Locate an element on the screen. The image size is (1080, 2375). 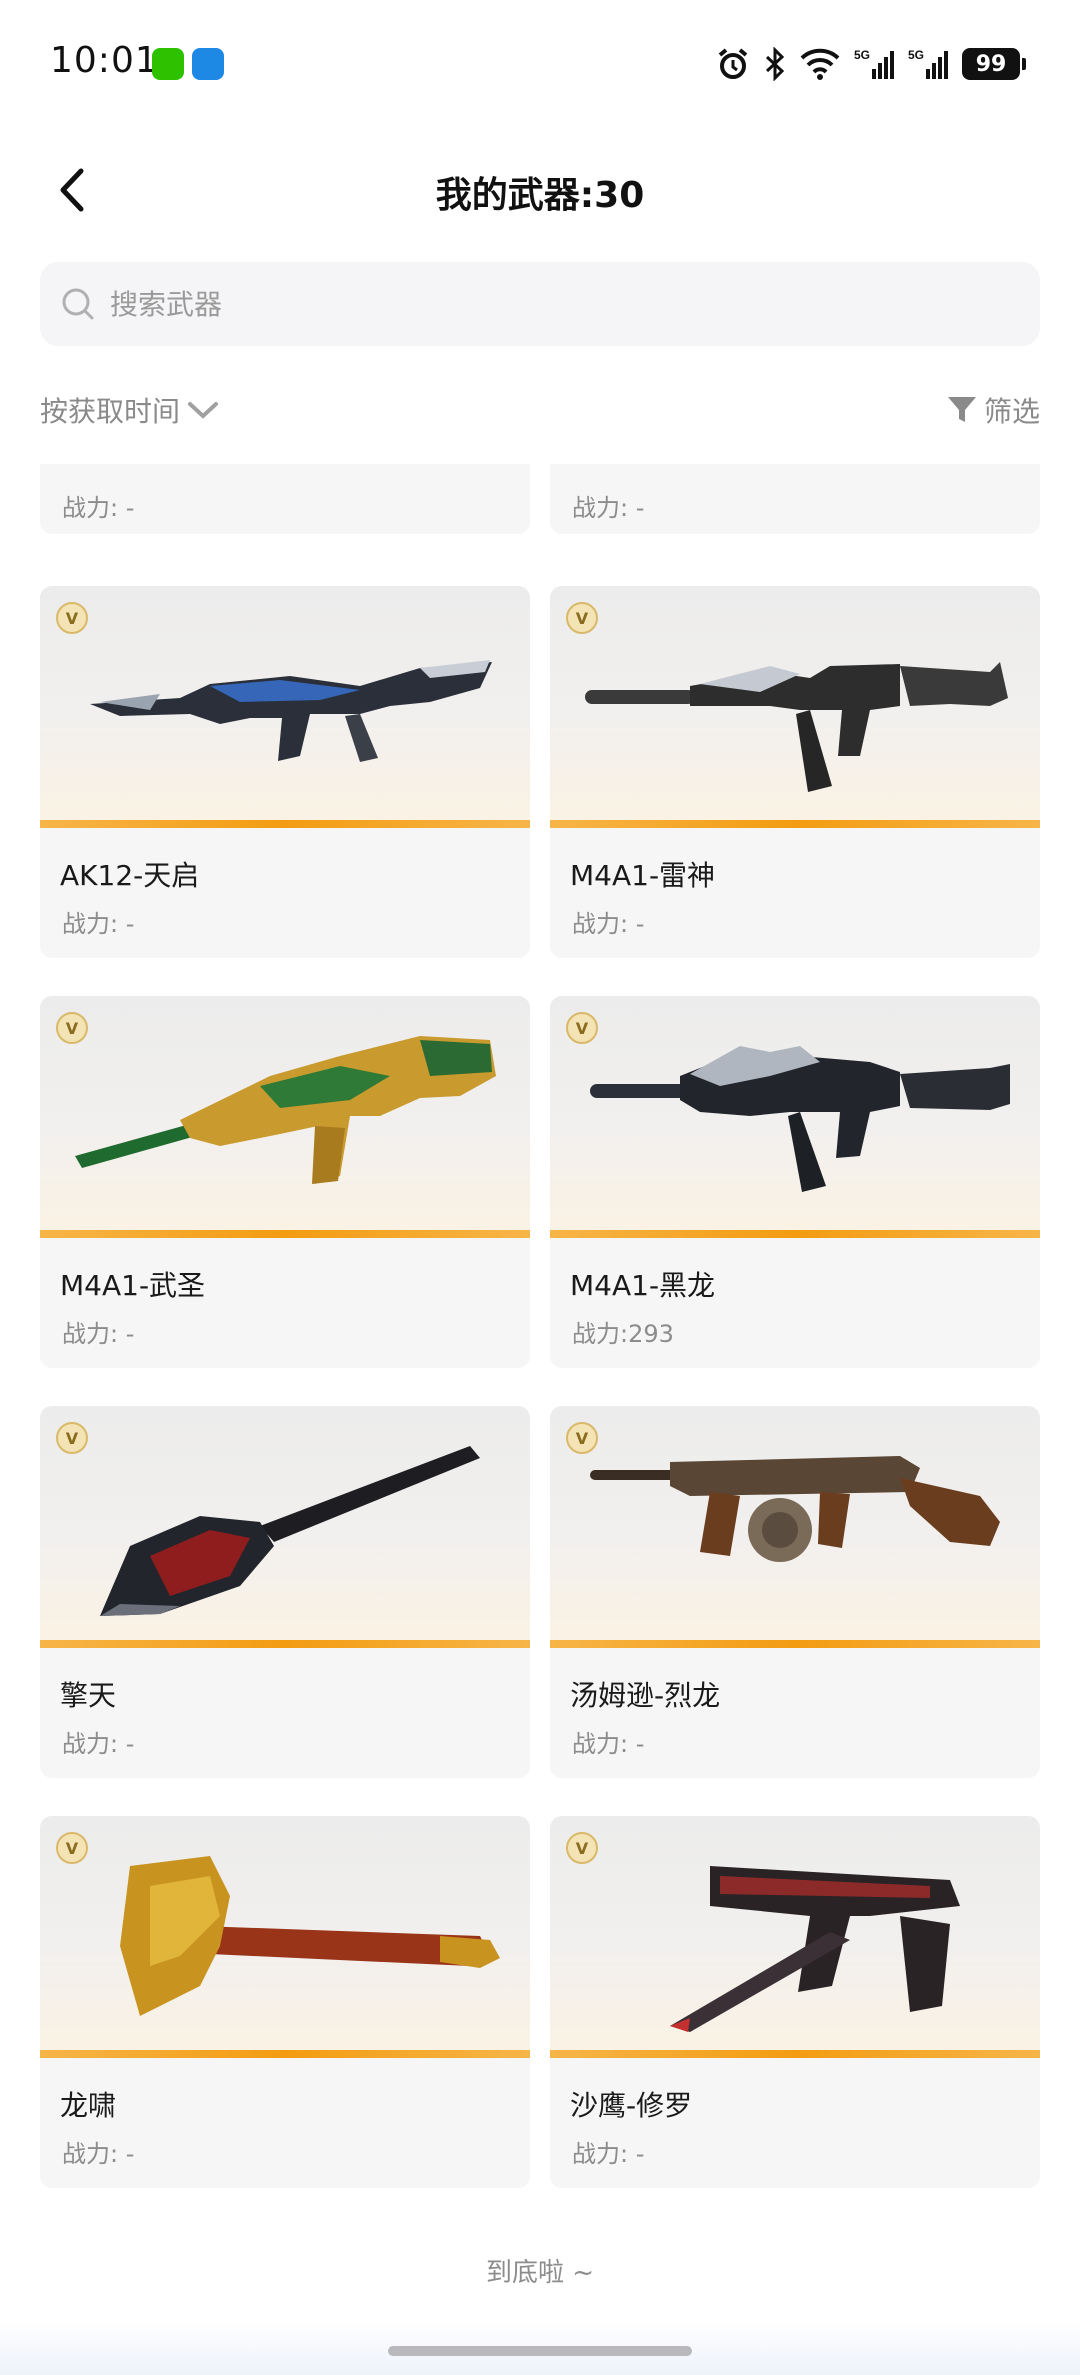
weapon-card: V AK12-天启 战力: - is located at coordinates (285, 772).